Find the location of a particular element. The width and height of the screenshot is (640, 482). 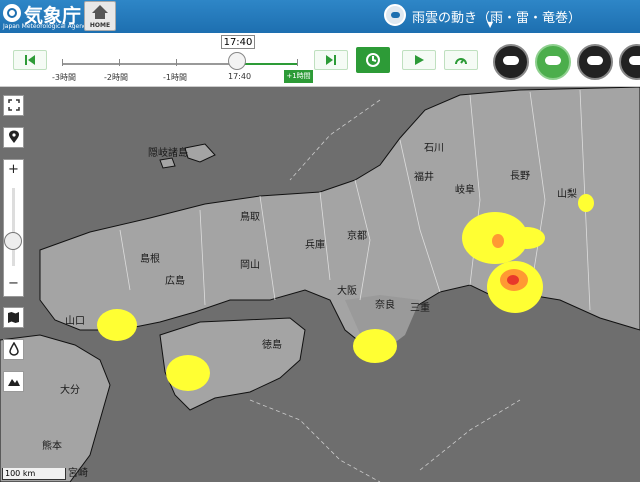

skip-to-end-button is located at coordinates (331, 60).